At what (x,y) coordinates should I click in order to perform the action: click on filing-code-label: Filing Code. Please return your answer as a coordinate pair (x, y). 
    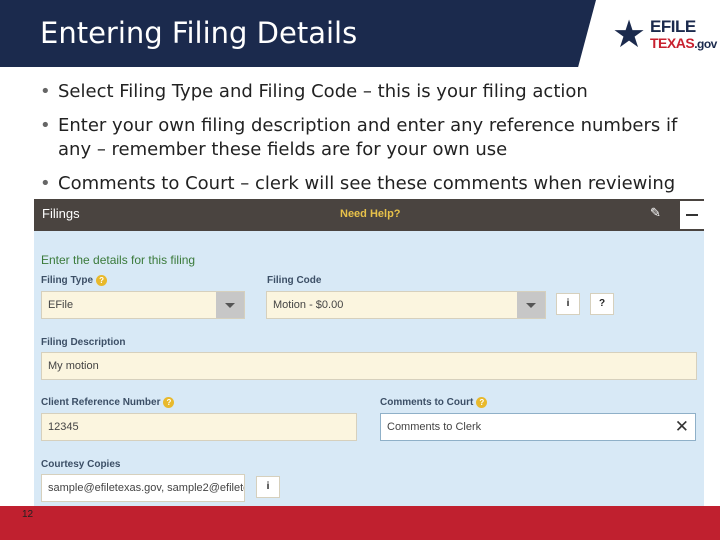
    Looking at the image, I should click on (294, 280).